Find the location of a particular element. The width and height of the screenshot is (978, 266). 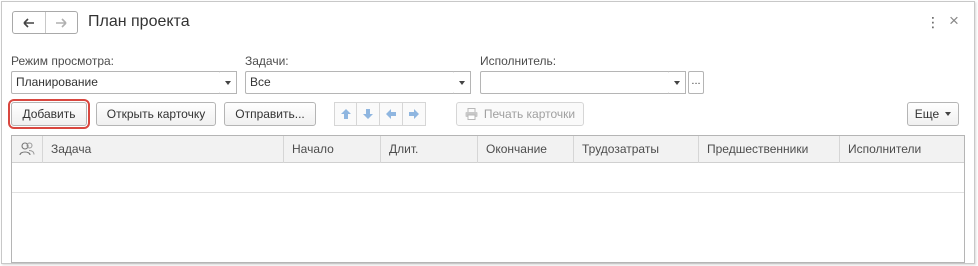

executor-field is located at coordinates (575, 82).